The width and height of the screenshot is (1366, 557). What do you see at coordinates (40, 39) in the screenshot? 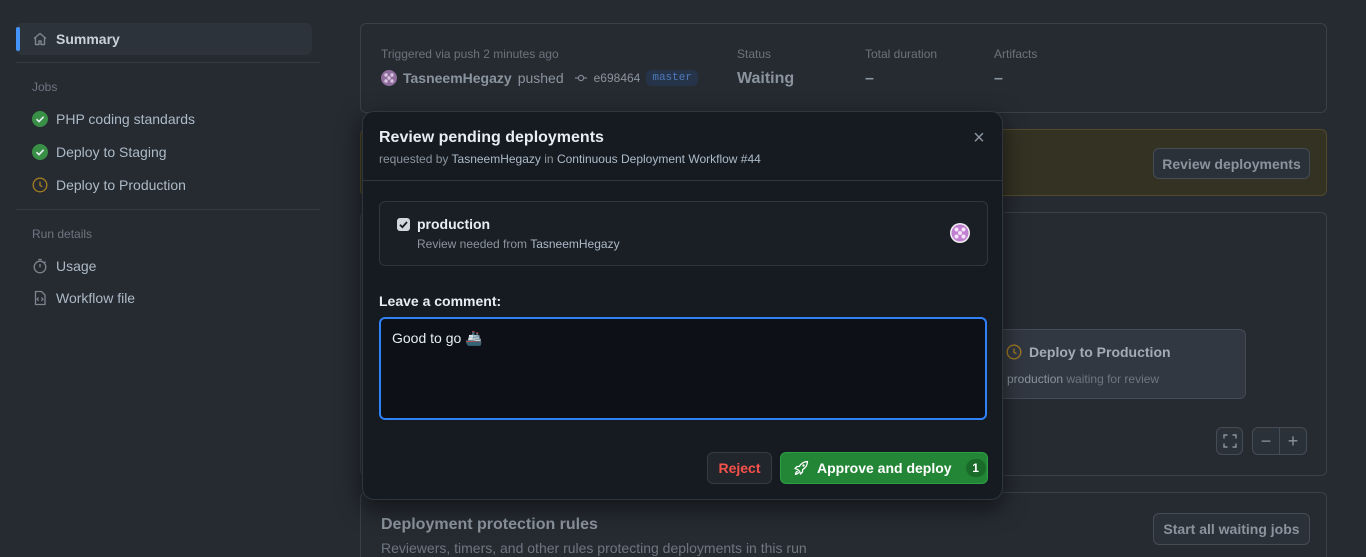
I see `home-icon` at bounding box center [40, 39].